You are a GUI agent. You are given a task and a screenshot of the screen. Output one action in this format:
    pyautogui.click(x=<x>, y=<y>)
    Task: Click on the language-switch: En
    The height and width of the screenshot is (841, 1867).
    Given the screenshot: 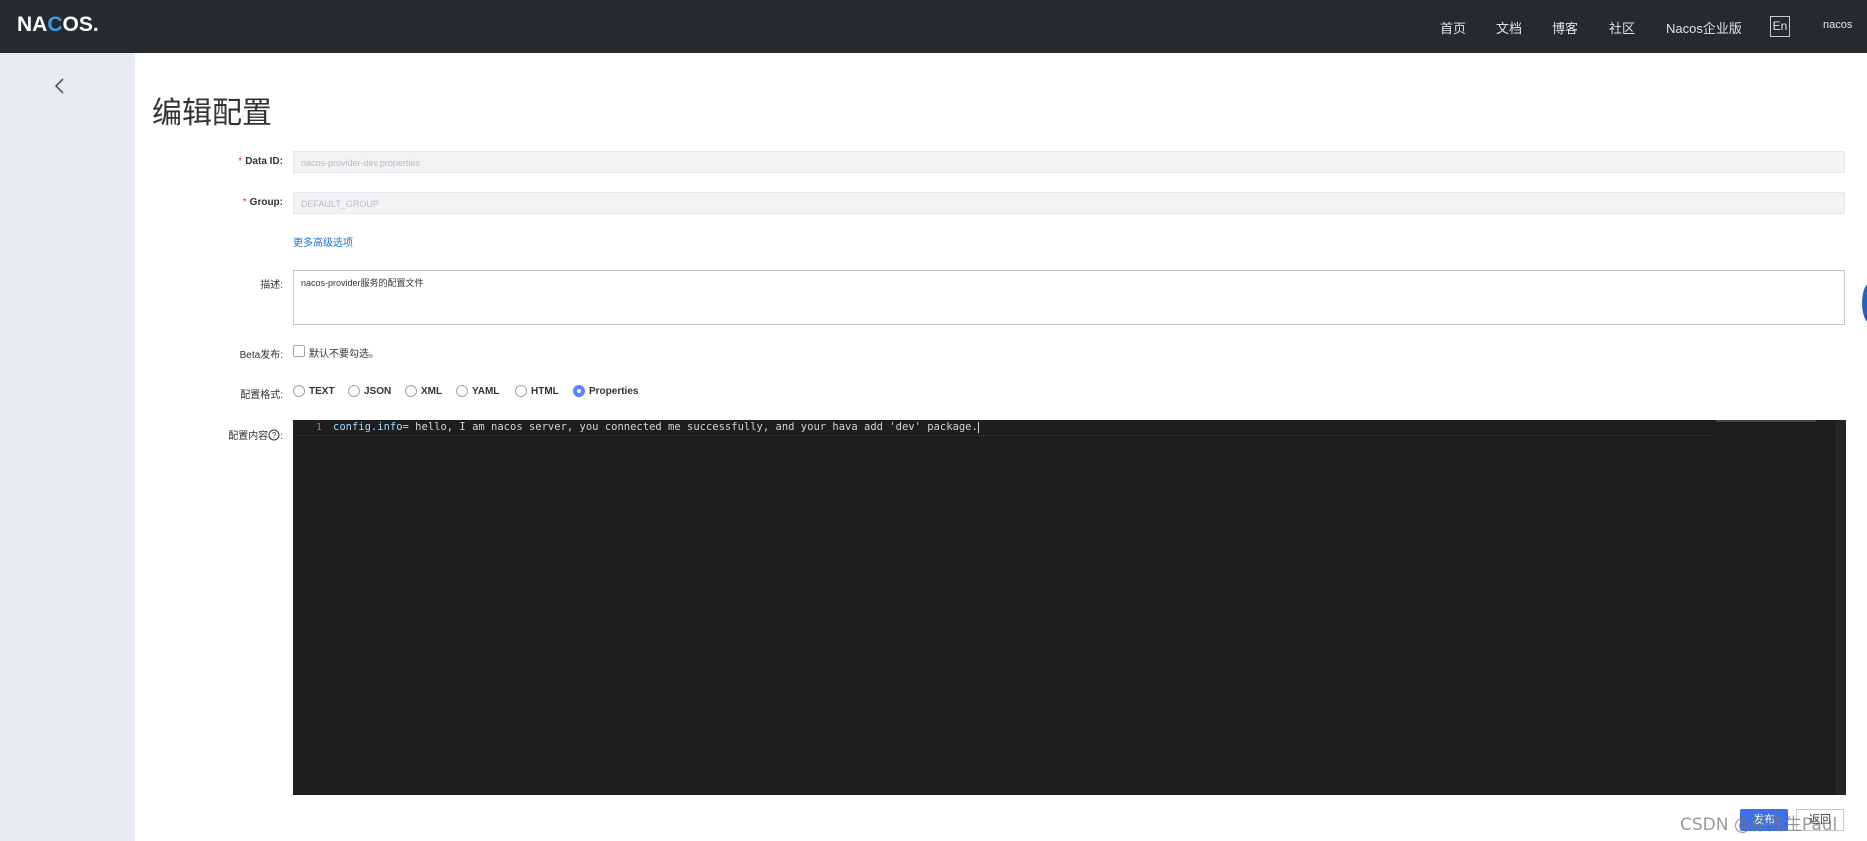 What is the action you would take?
    pyautogui.click(x=1780, y=26)
    